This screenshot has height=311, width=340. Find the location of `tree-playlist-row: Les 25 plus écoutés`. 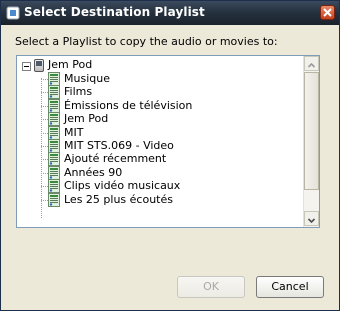

tree-playlist-row: Les 25 plus écoutés is located at coordinates (160, 199).